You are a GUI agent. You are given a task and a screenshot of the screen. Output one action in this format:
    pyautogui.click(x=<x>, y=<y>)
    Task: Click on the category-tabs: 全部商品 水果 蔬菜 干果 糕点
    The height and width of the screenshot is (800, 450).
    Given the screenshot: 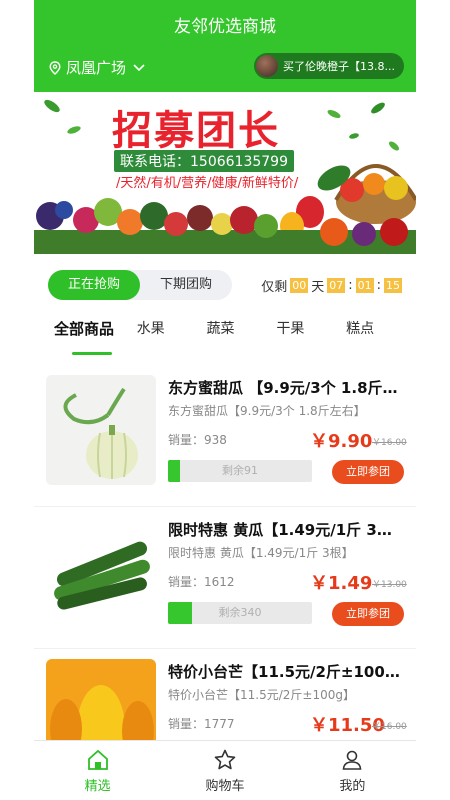 What is the action you would take?
    pyautogui.click(x=225, y=340)
    